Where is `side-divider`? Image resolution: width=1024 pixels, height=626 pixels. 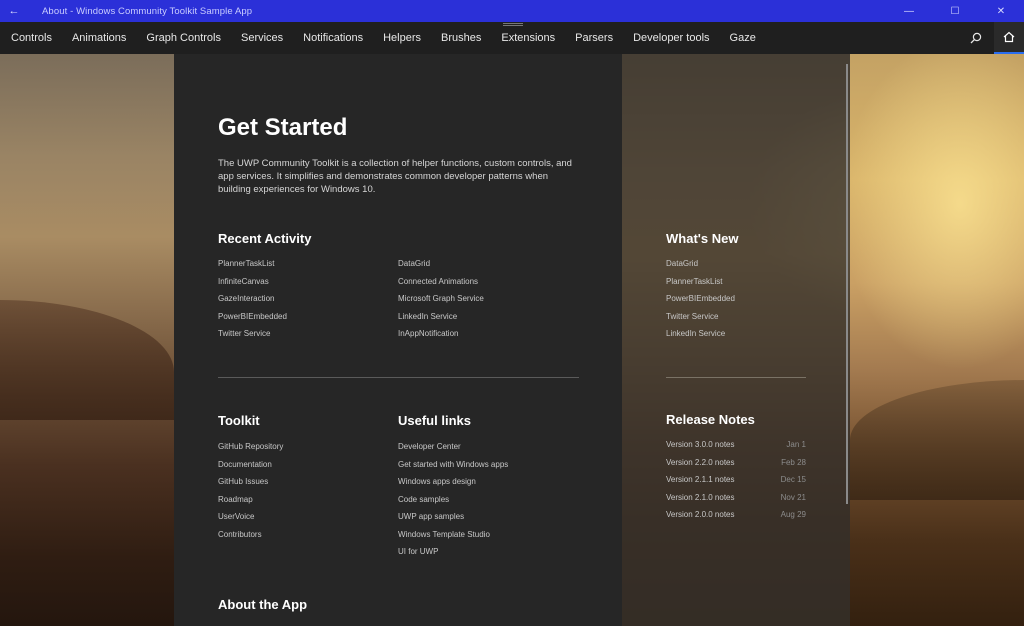
side-divider is located at coordinates (736, 377).